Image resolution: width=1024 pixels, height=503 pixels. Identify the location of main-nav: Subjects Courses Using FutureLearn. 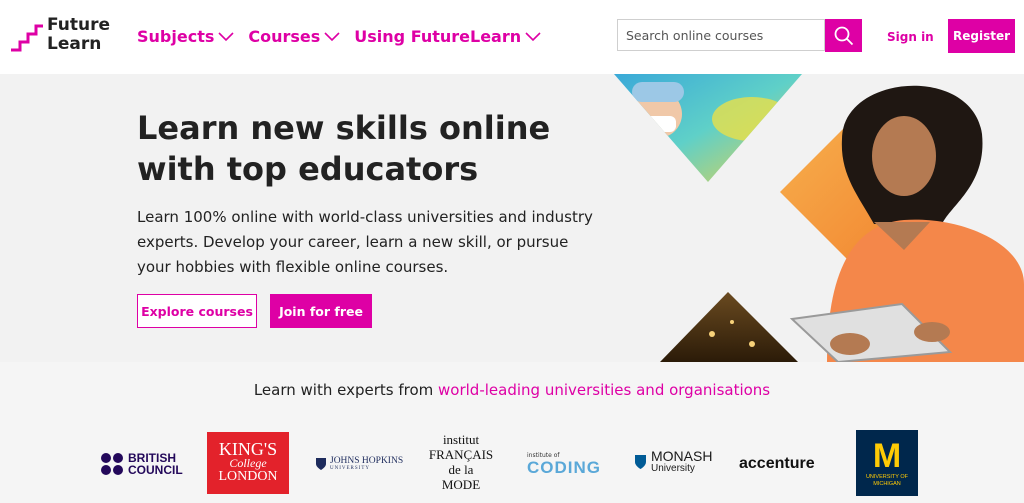
(339, 36).